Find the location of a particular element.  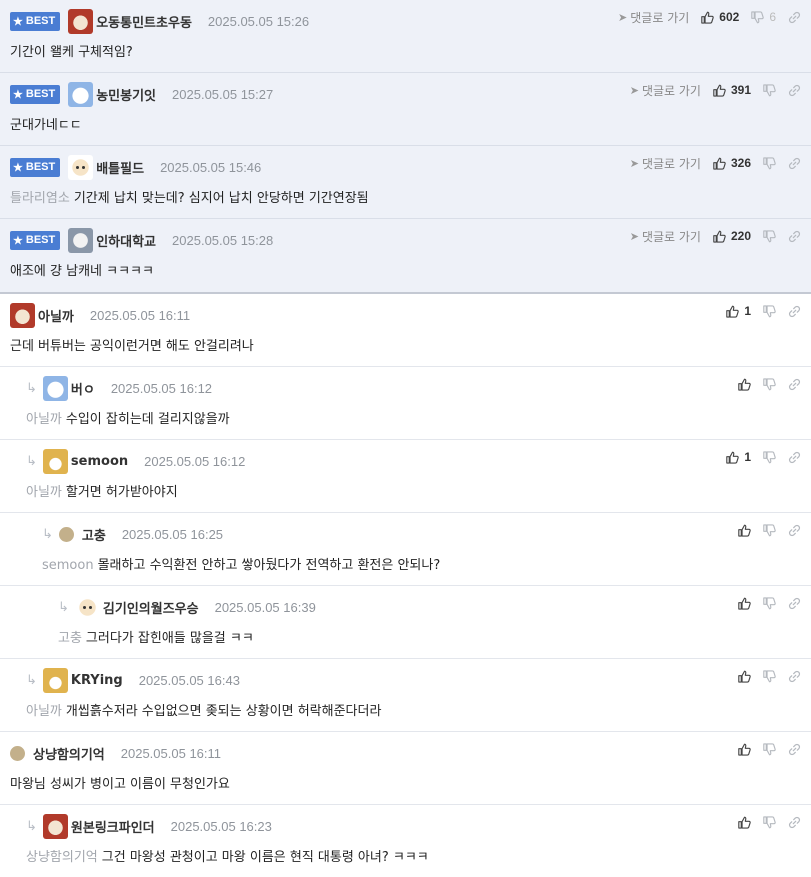

goto-comment-label: 댓글로 가기 is located at coordinates (671, 163).